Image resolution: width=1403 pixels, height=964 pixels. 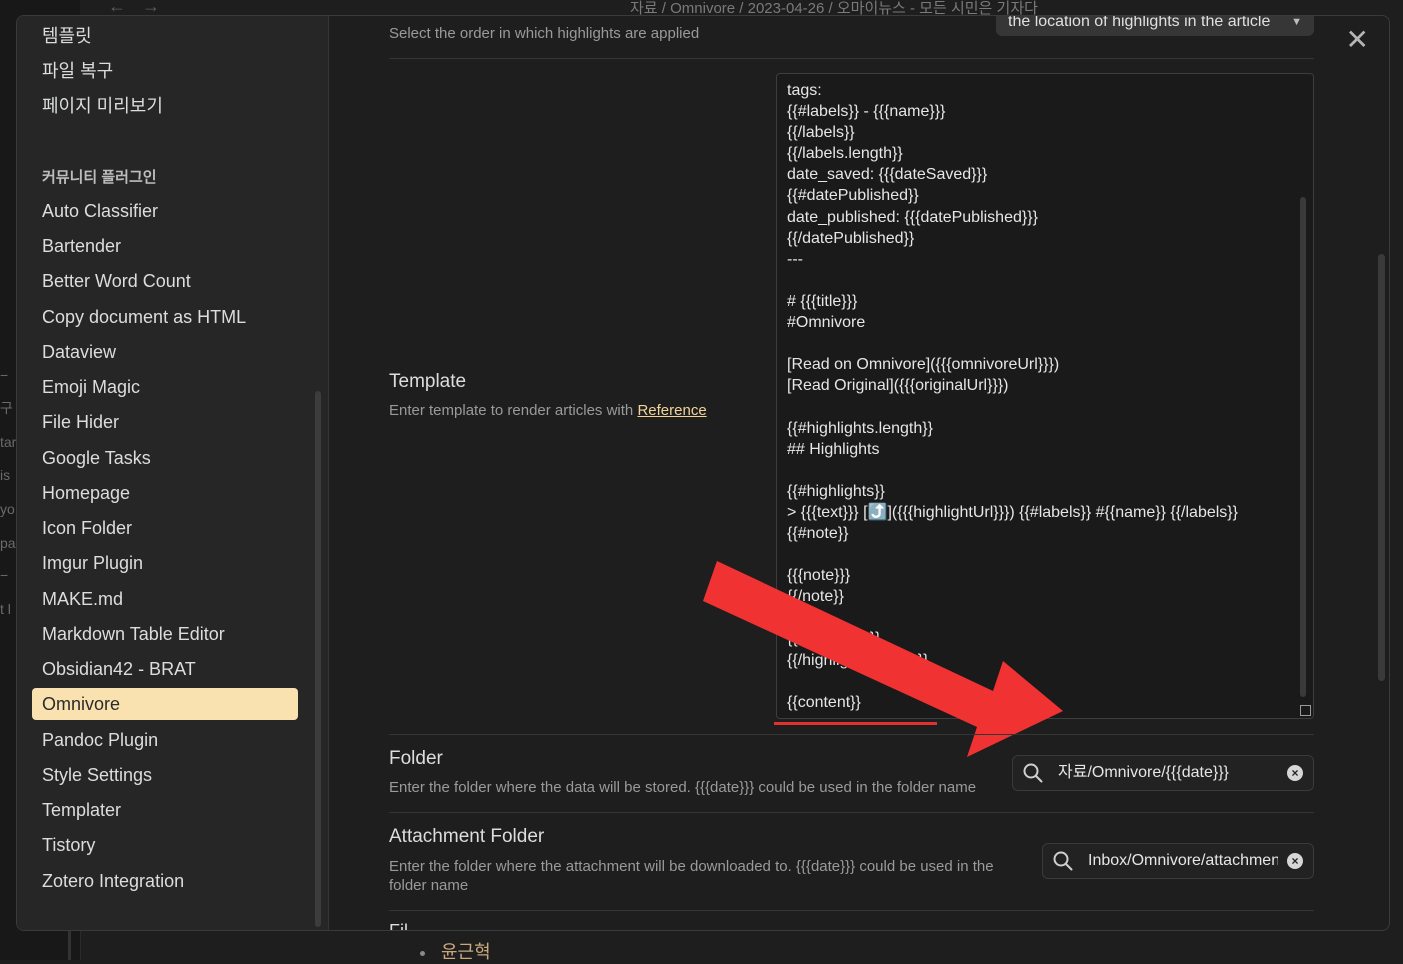 I want to click on sidebar-item-imgur-plugin: Imgur Plugin, so click(x=165, y=563).